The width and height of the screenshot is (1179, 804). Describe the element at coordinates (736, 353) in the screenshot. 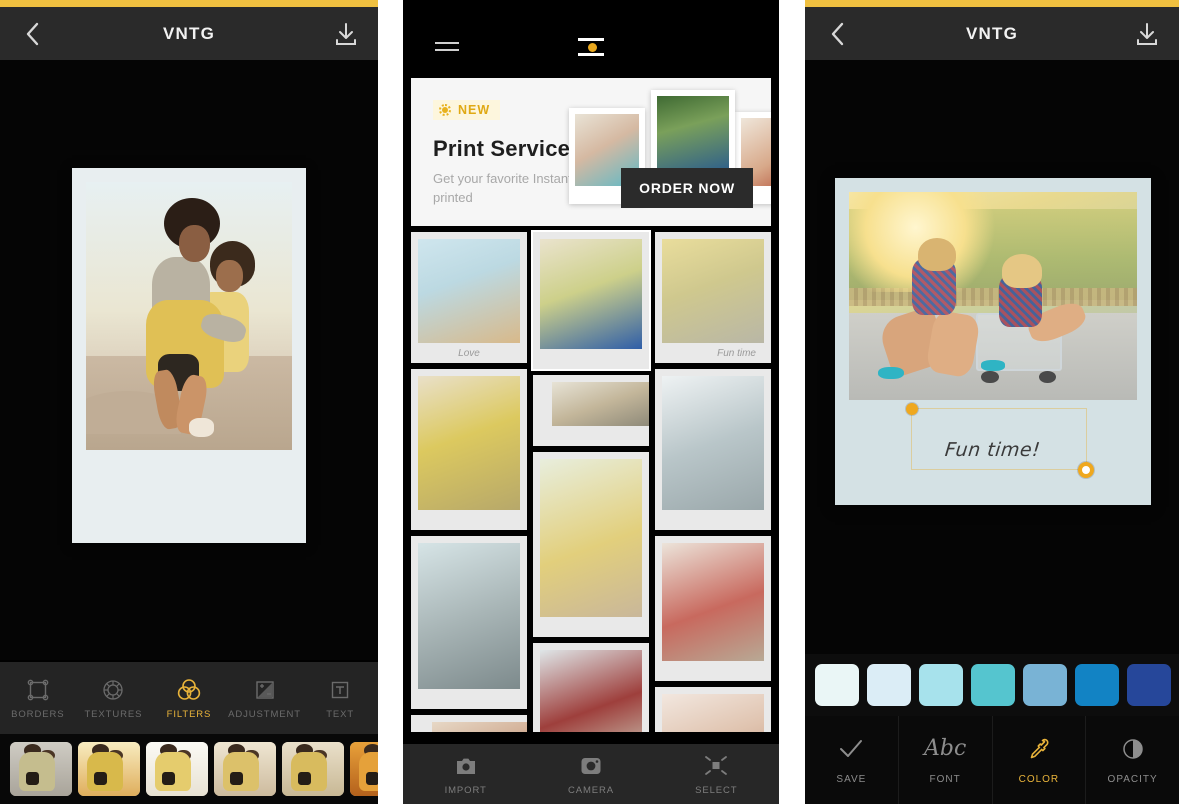

I see `photo-card-caption: Fun time` at that location.